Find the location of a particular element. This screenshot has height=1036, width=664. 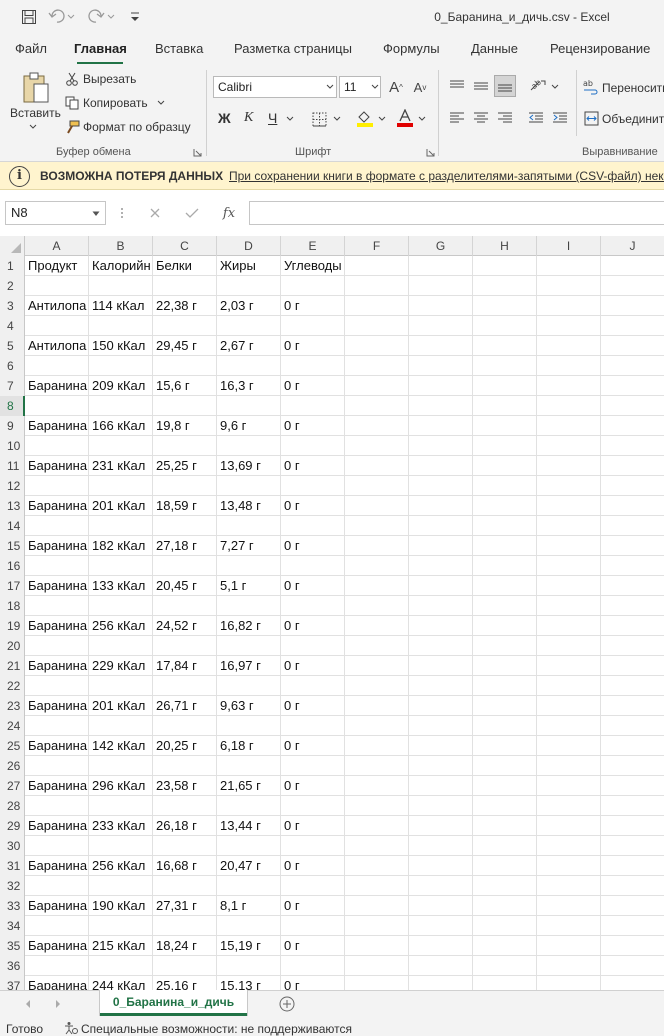

row-header: 29 is located at coordinates (12, 826).